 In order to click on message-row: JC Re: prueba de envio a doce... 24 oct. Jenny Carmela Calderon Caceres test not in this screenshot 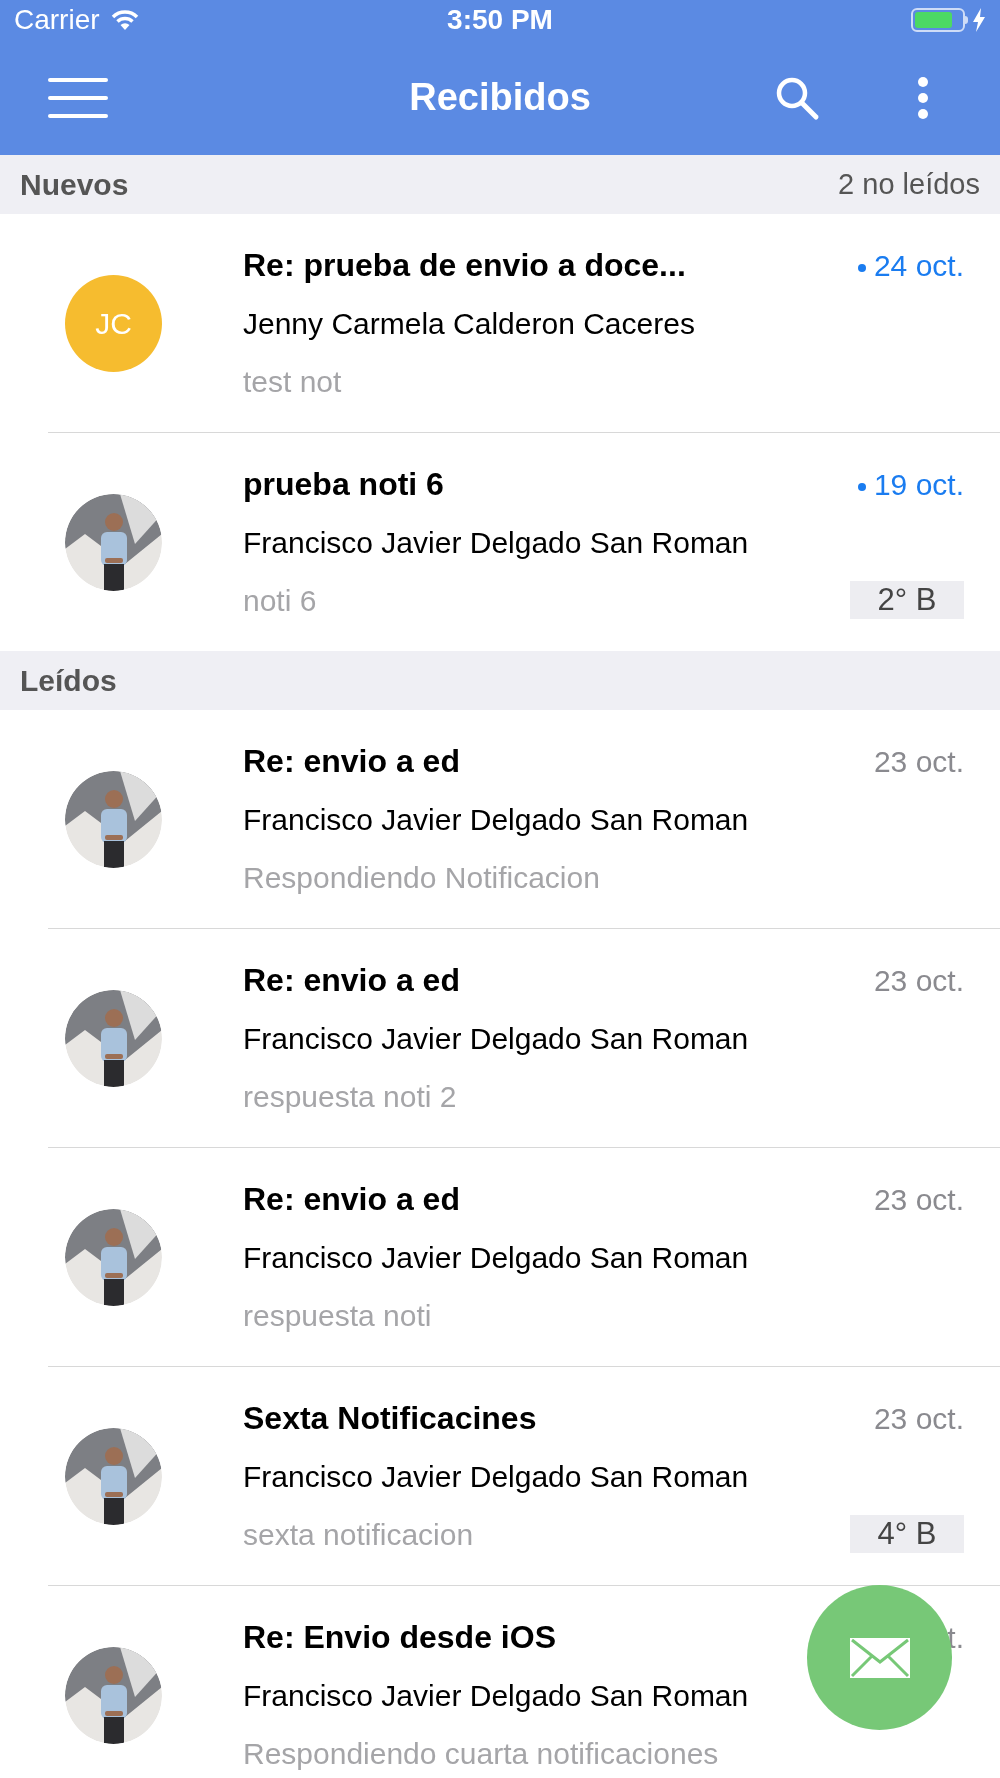, I will do `click(500, 323)`.